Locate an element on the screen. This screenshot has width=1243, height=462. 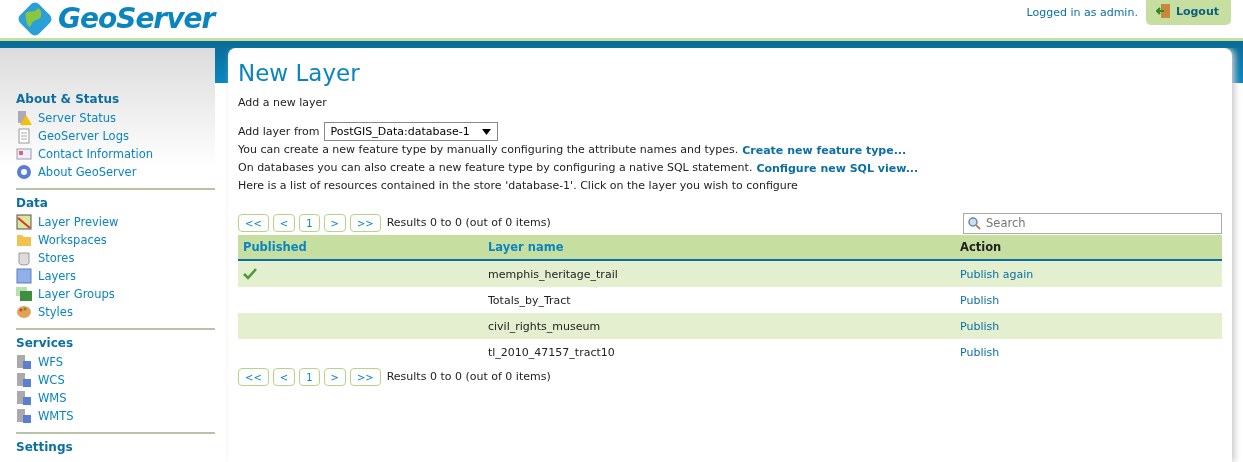
palette-icon is located at coordinates (24, 312).